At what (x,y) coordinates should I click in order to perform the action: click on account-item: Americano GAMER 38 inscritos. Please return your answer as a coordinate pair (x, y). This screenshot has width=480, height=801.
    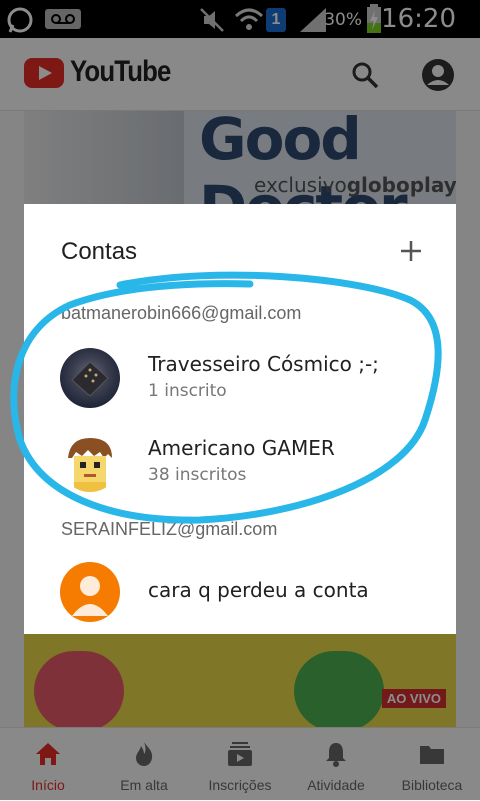
    Looking at the image, I should click on (250, 461).